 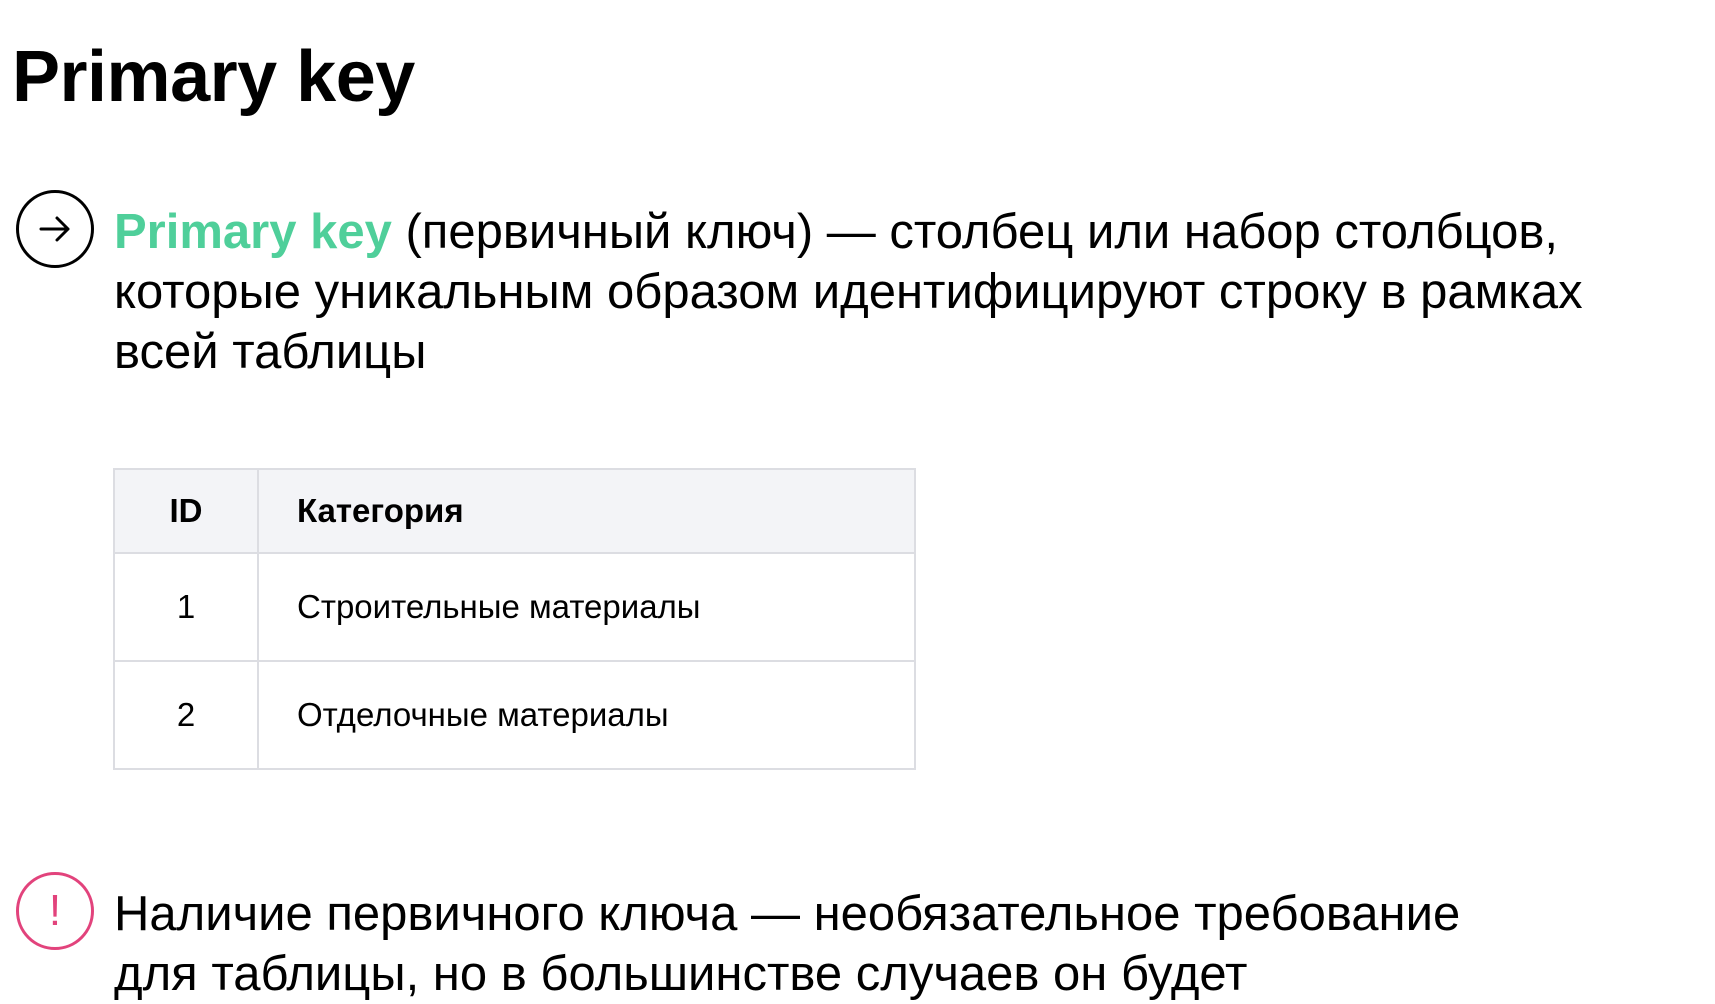 I want to click on exclamation-glyph: !, so click(x=55, y=910).